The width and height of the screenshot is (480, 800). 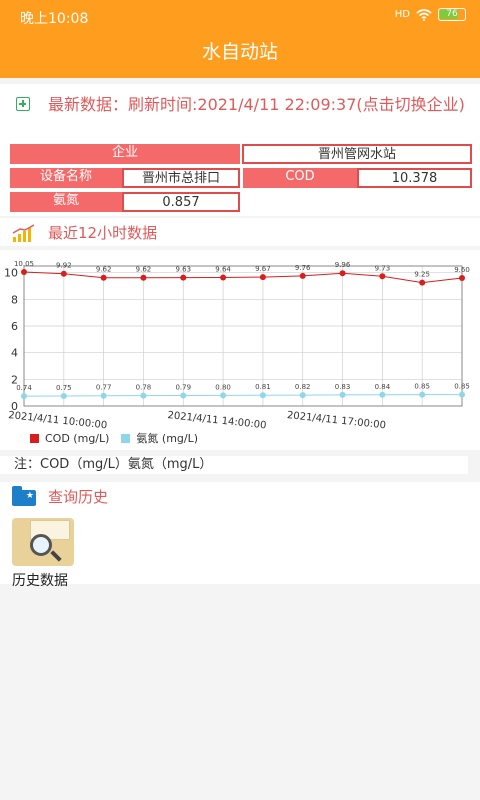 What do you see at coordinates (258, 105) in the screenshot?
I see `refresh-time-text: 最新数据：刷新时间:2021/4/11 22:09:37(点击切换企业)` at bounding box center [258, 105].